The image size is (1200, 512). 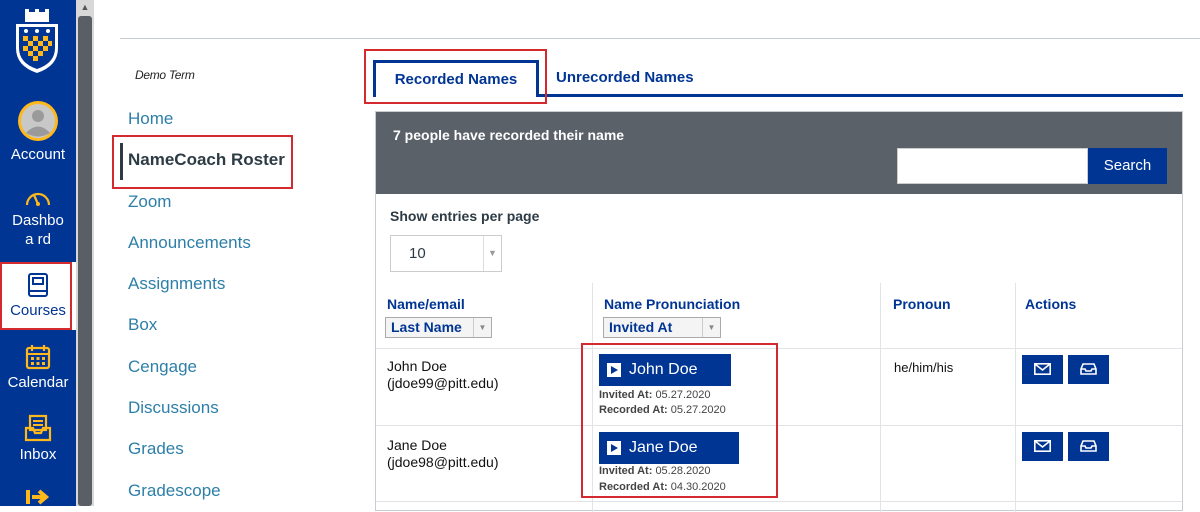 What do you see at coordinates (38, 357) in the screenshot?
I see `calendar-icon` at bounding box center [38, 357].